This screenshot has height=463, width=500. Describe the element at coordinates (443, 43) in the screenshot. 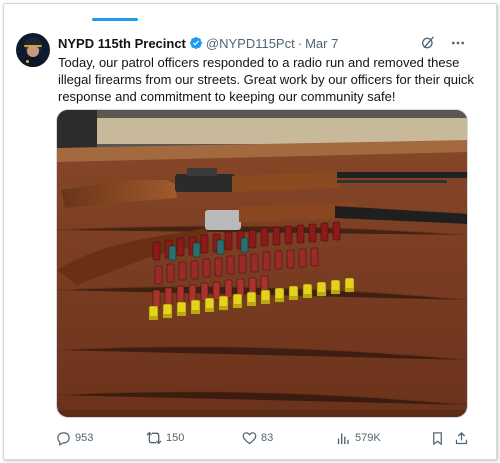

I see `top-right-icons` at that location.